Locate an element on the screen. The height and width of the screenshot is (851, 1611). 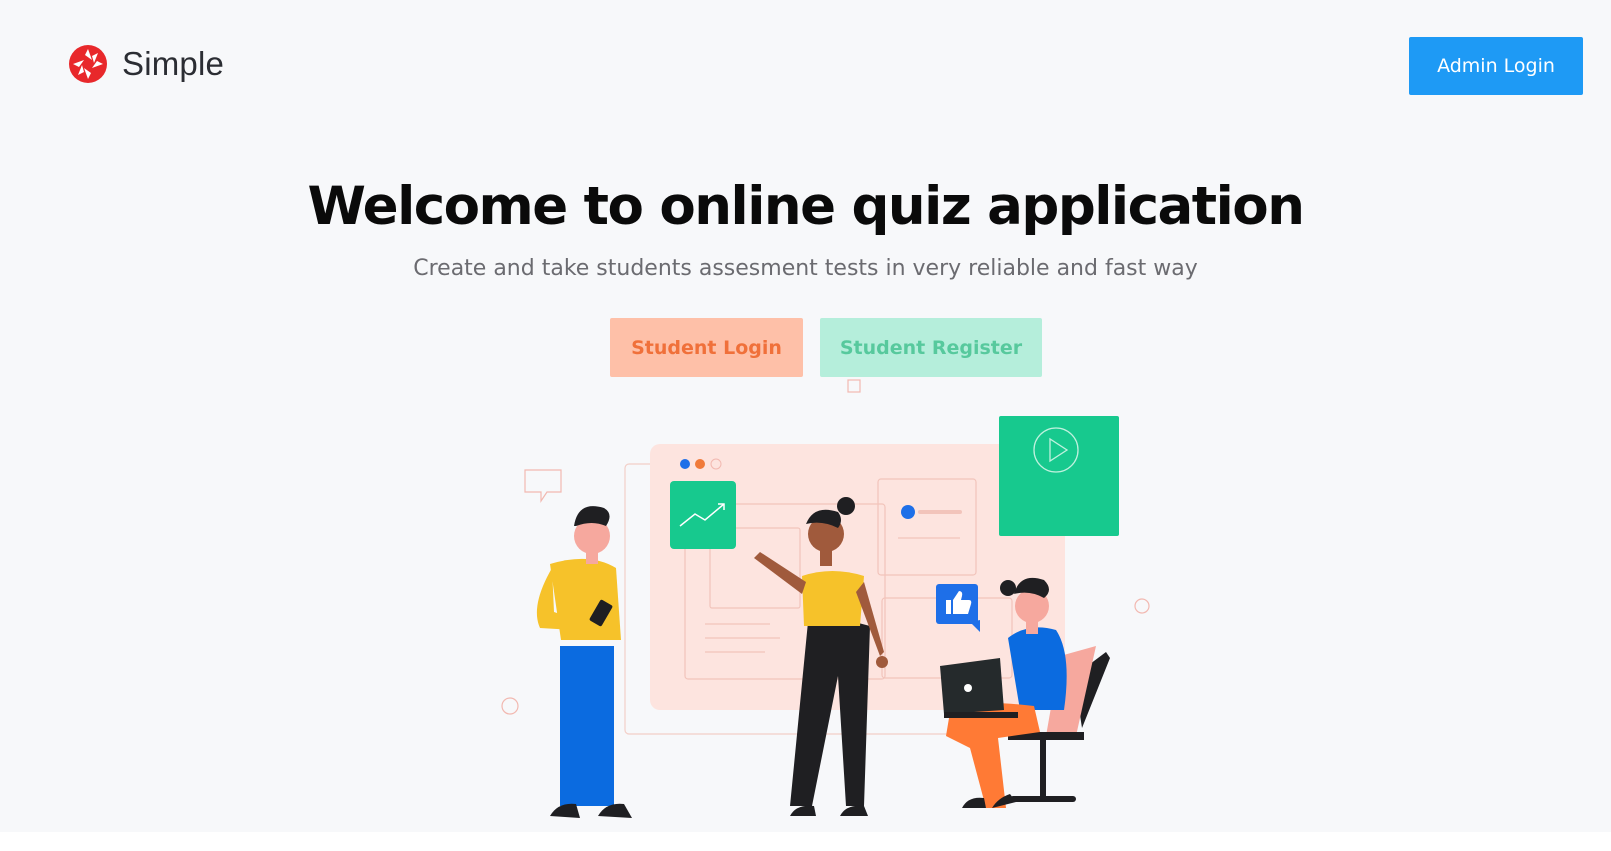
decor-square is located at coordinates (854, 386).